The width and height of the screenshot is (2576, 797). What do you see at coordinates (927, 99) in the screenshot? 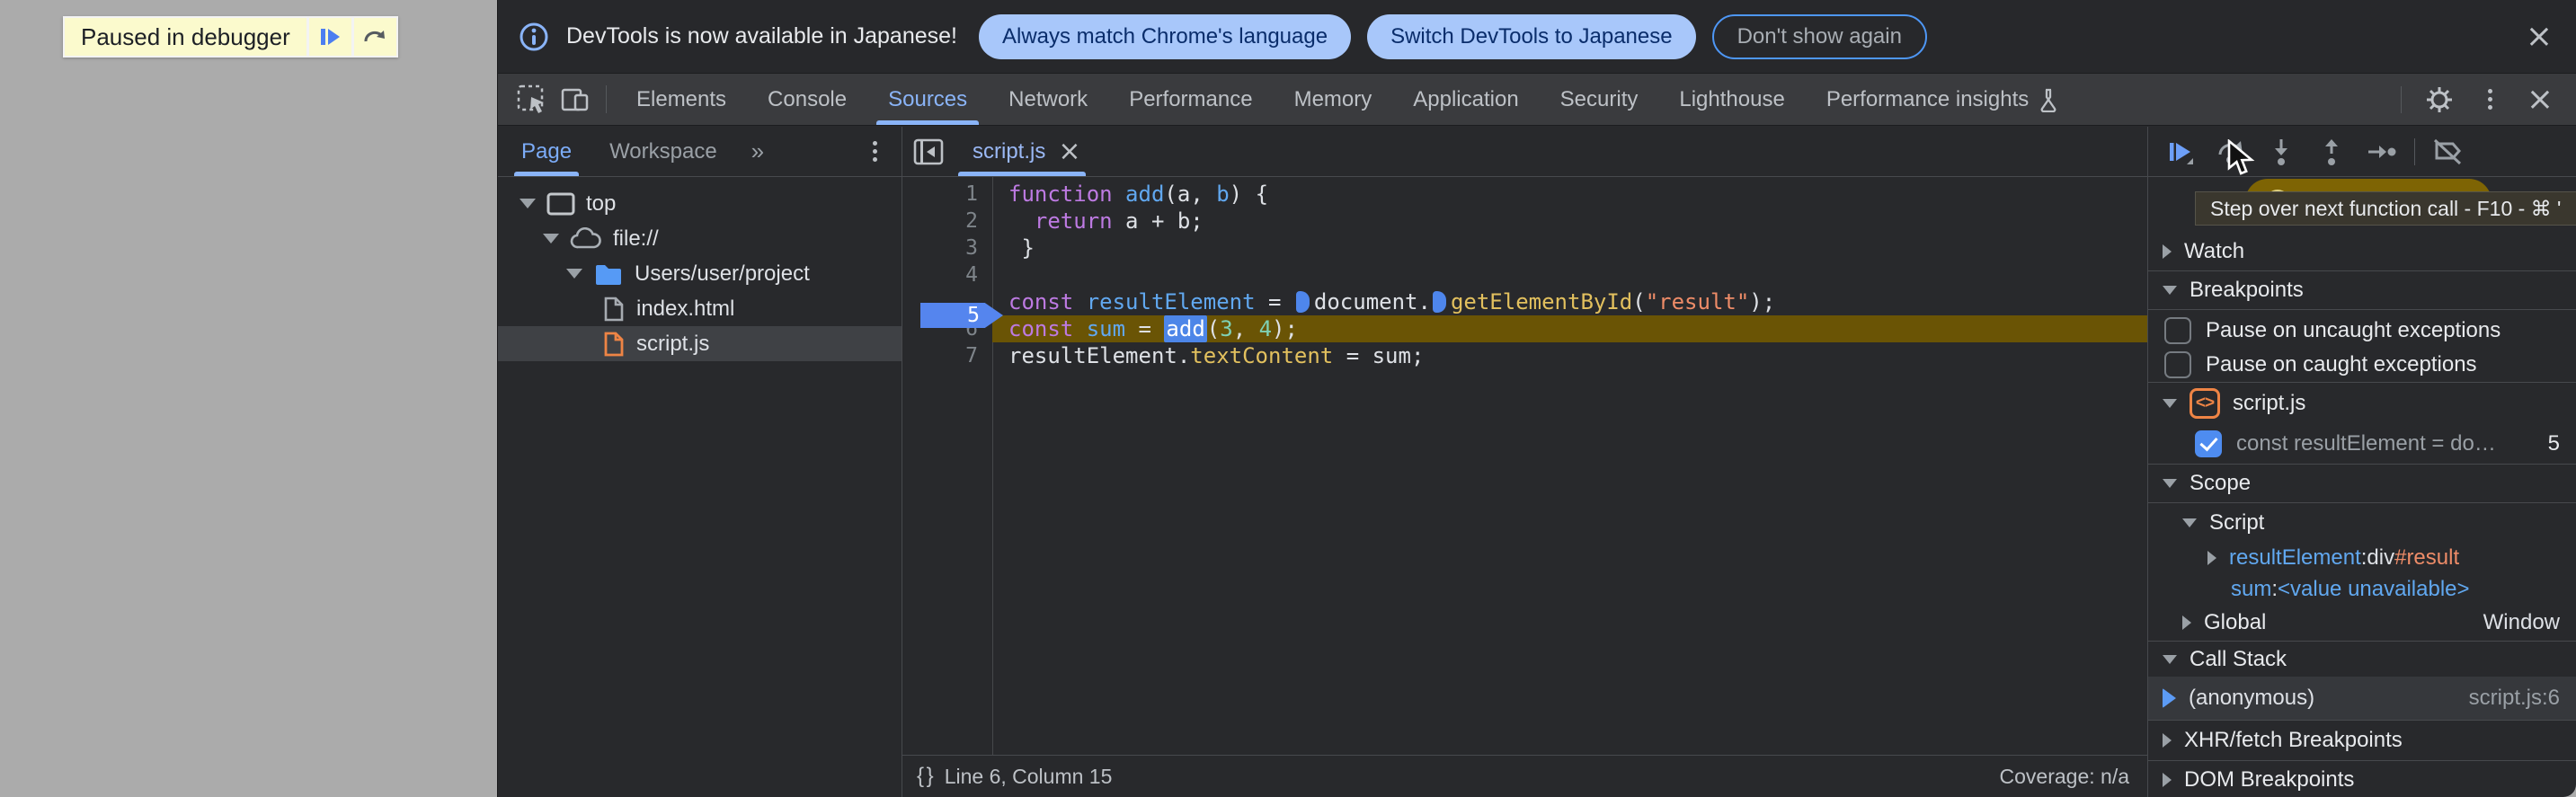
I see `tab-sources: Sources` at bounding box center [927, 99].